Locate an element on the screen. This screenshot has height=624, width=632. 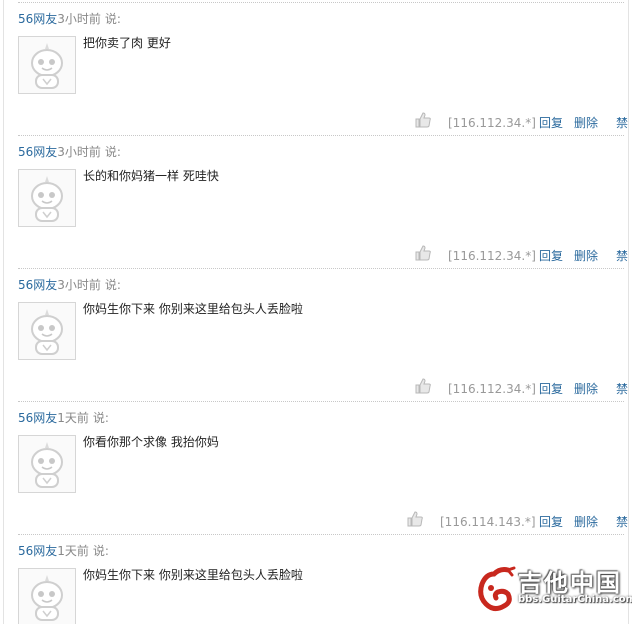
guitarchina-logo-icon is located at coordinates (497, 589).